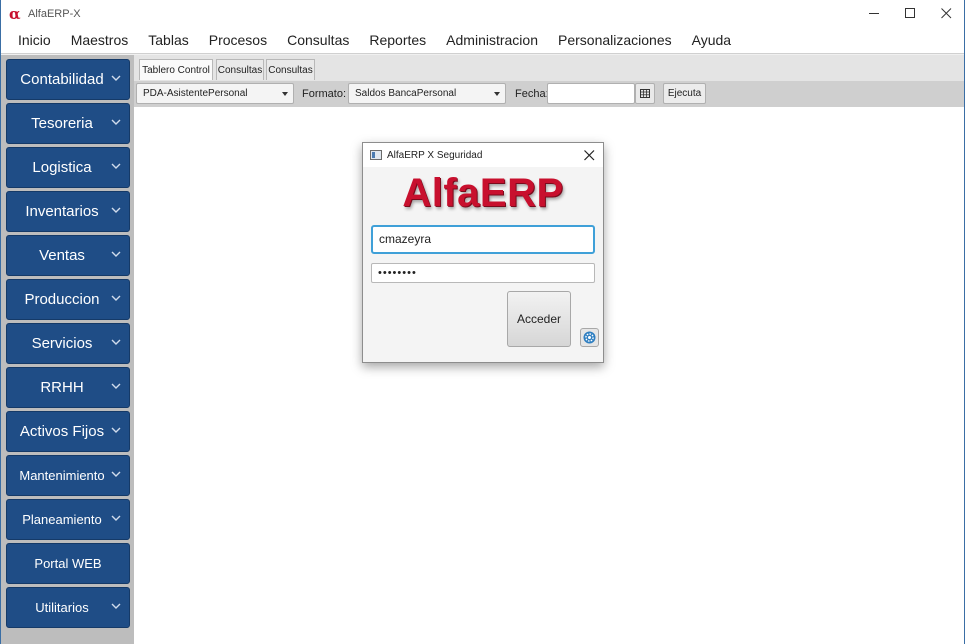  What do you see at coordinates (711, 40) in the screenshot?
I see `menu-item-ayuda: Ayuda` at bounding box center [711, 40].